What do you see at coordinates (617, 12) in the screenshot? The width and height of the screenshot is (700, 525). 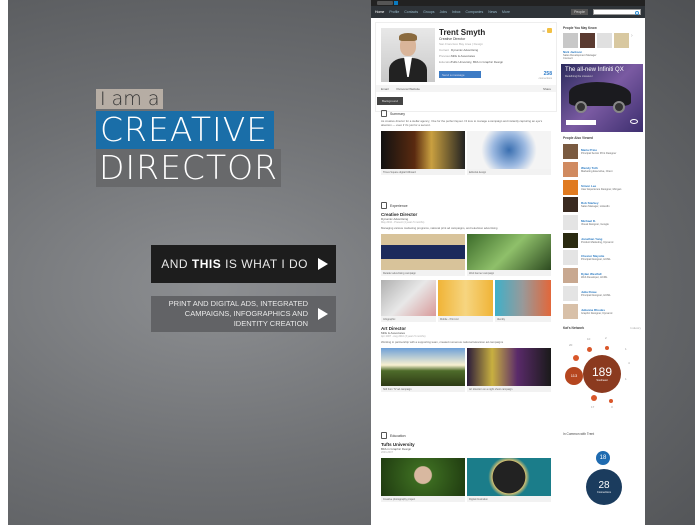 I see `search-input` at bounding box center [617, 12].